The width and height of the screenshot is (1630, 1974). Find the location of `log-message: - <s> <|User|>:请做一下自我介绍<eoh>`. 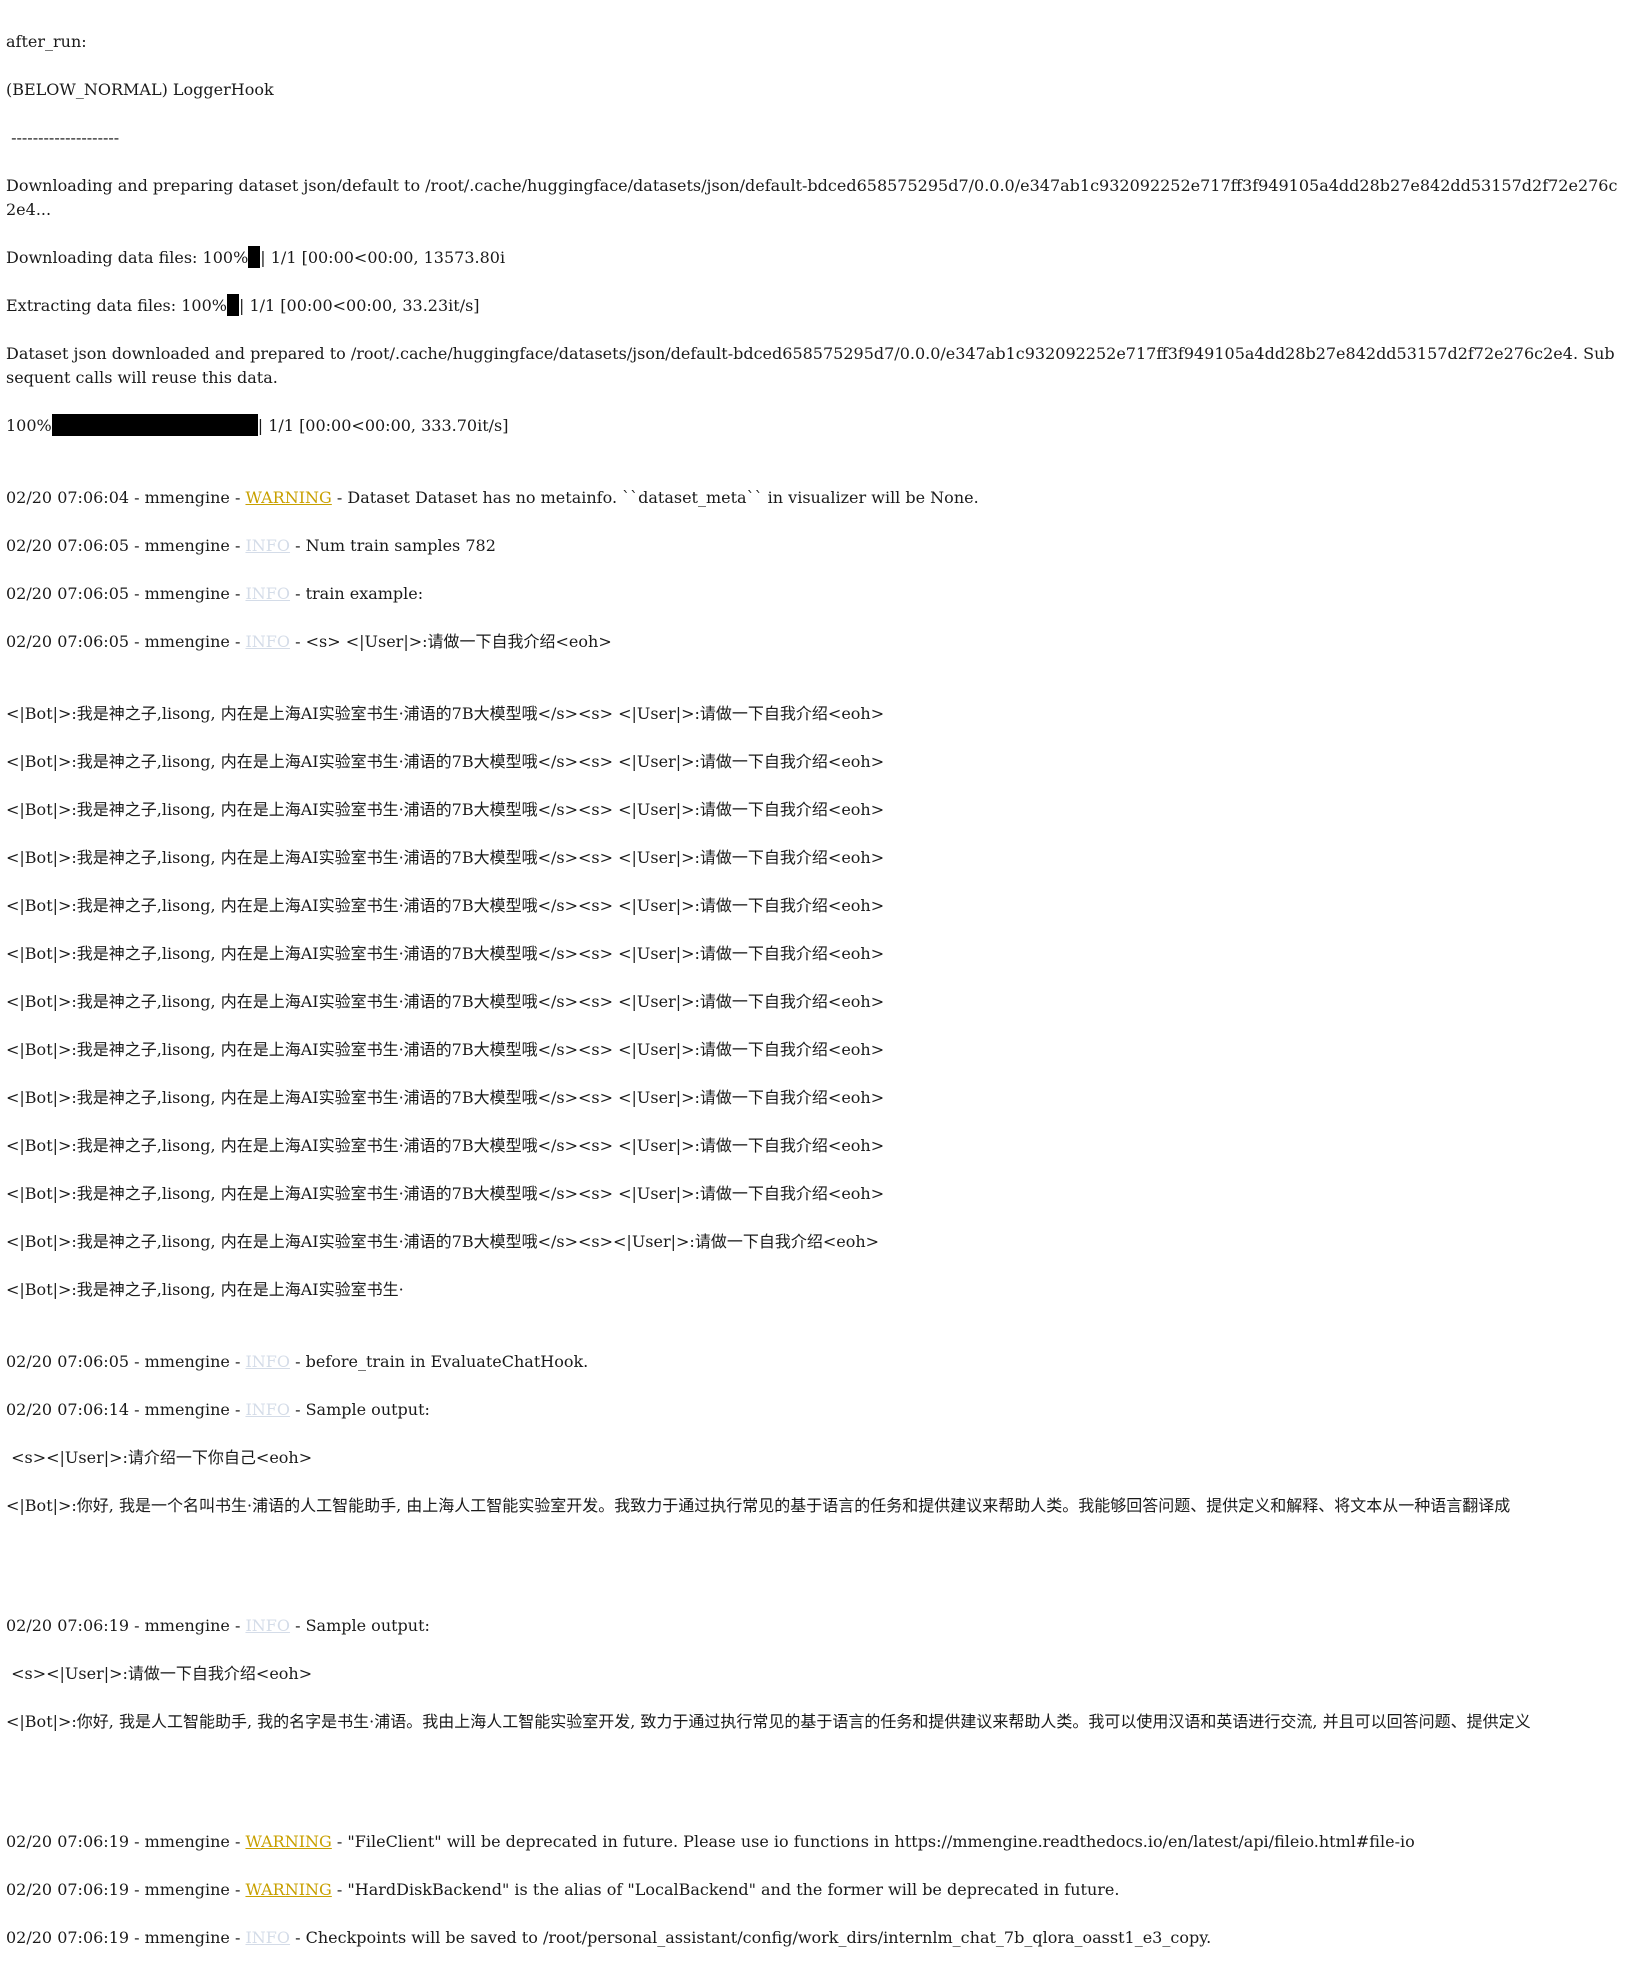

log-message: - <s> <|User|>:请做一下自我介绍<eoh> is located at coordinates (451, 641).